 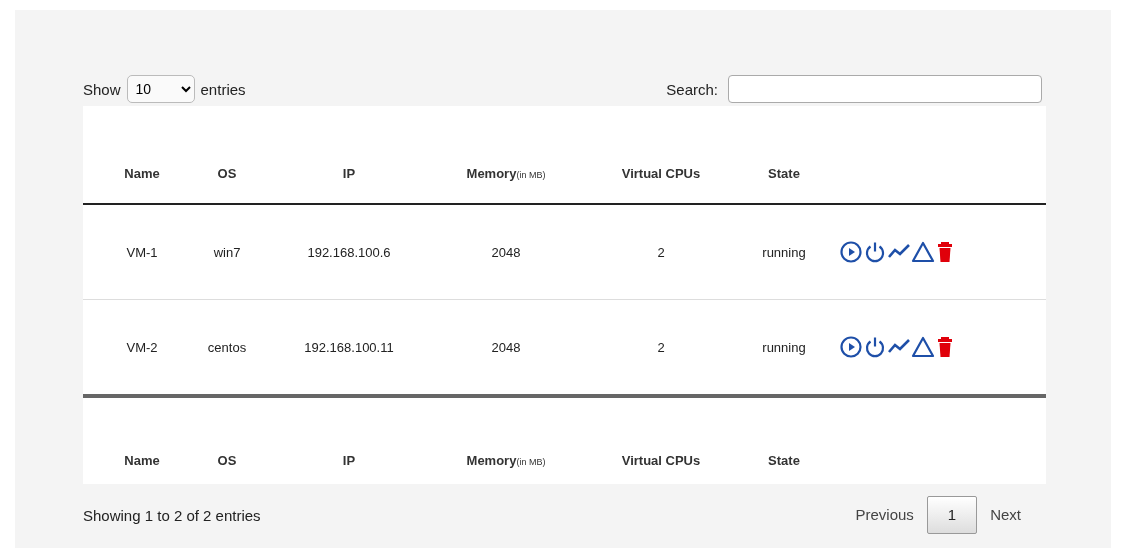 I want to click on show-label: Show, so click(x=102, y=89).